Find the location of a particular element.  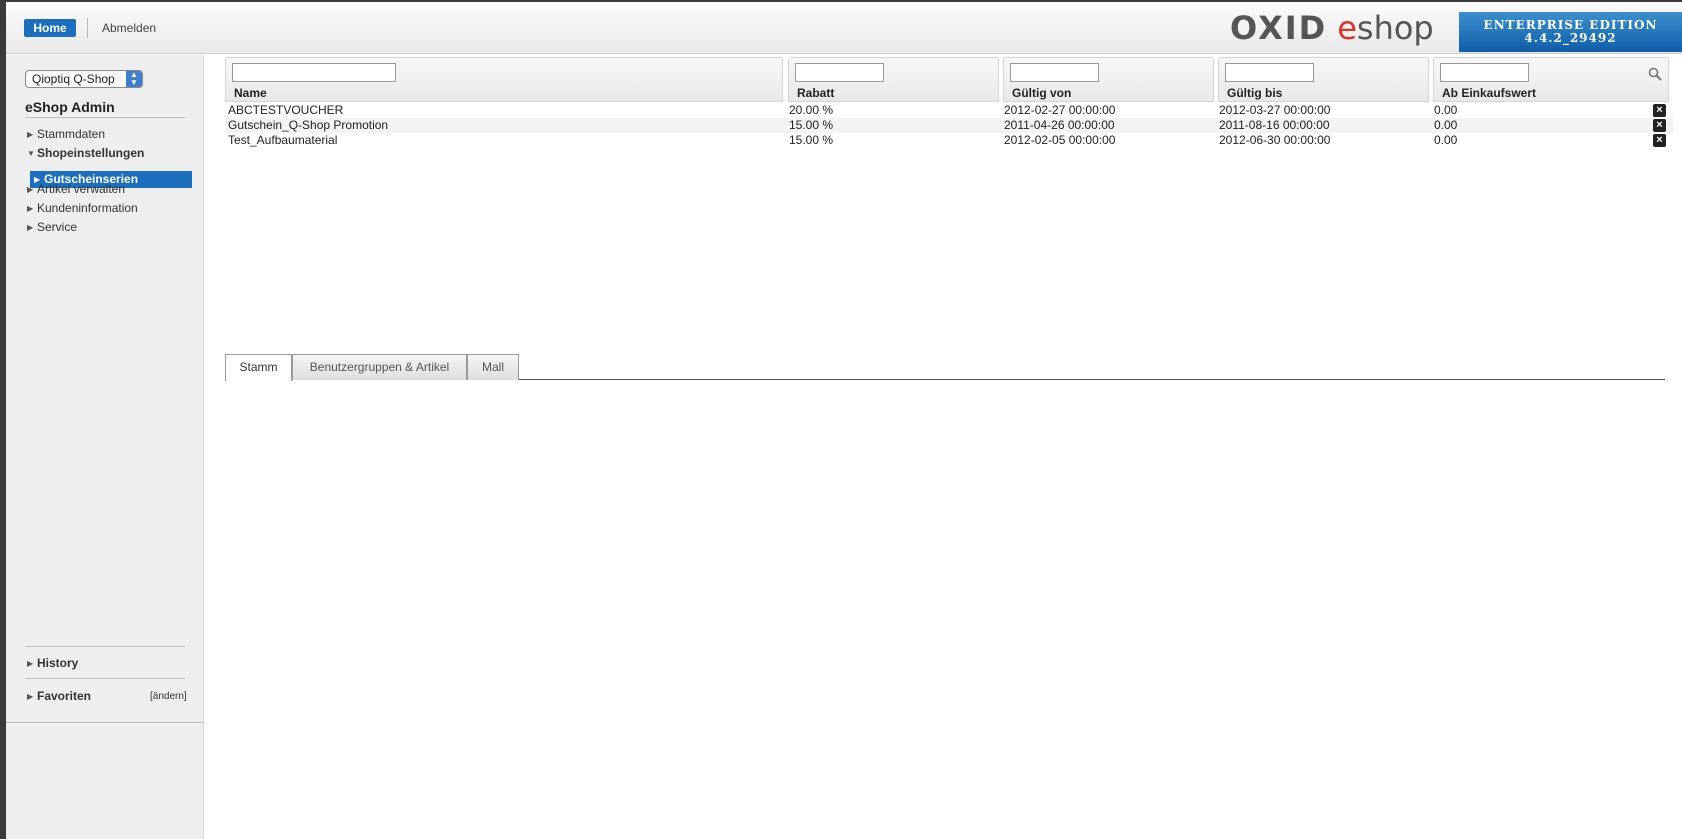

cell-gueltig-von: 2011-04-26 00:00:00 is located at coordinates (1059, 125).